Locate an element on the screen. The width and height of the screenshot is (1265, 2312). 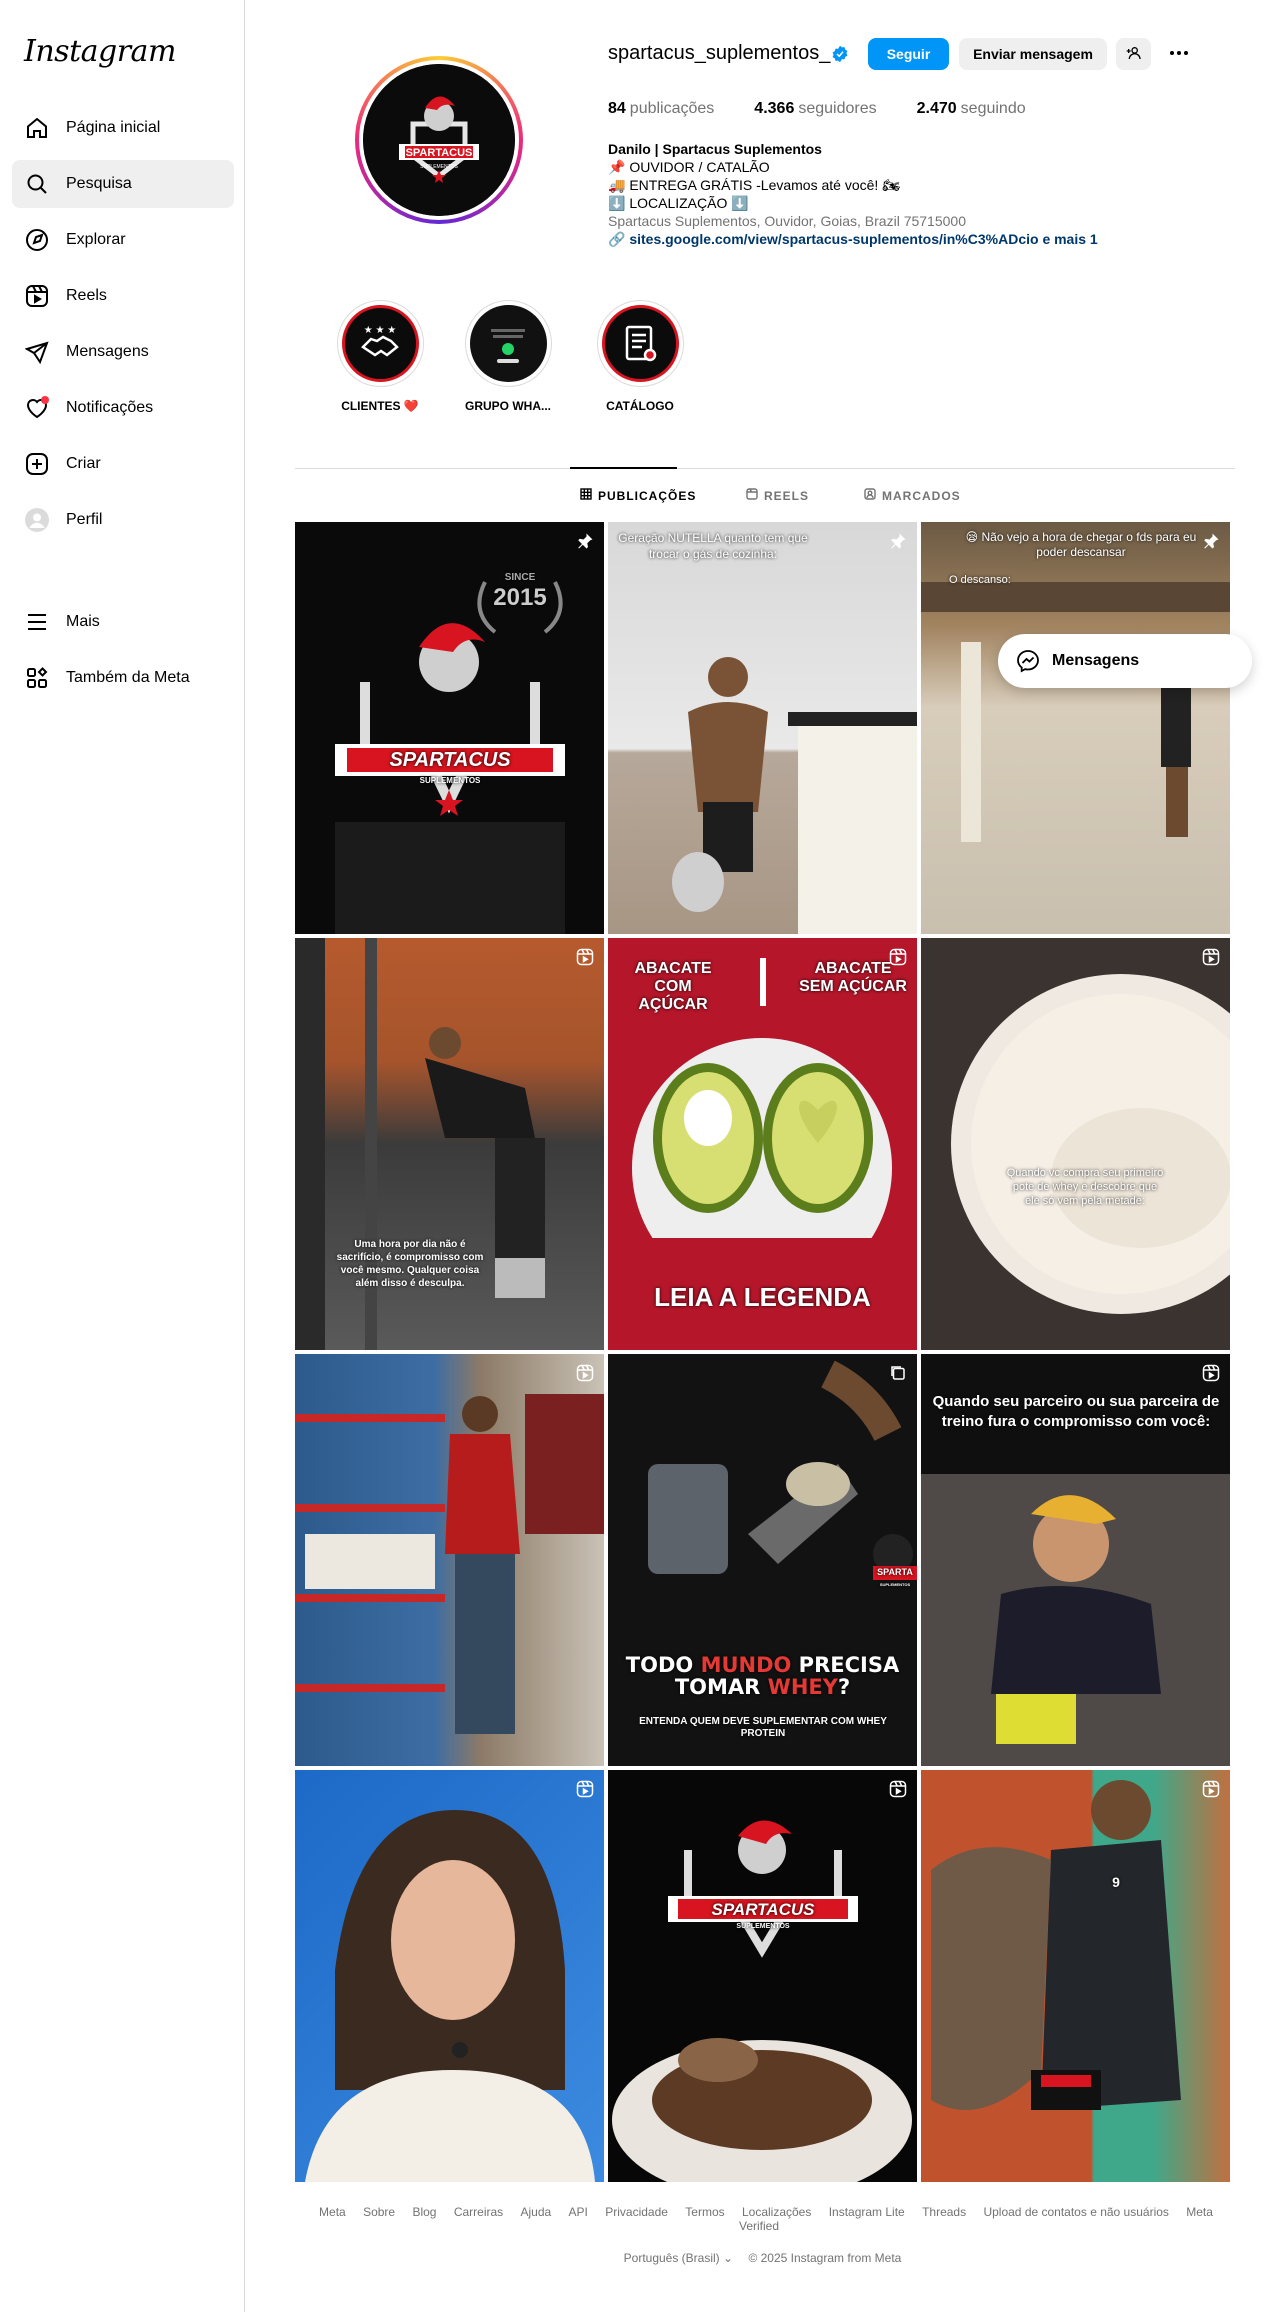
post-brand: SPARTACUS is located at coordinates (763, 1909).